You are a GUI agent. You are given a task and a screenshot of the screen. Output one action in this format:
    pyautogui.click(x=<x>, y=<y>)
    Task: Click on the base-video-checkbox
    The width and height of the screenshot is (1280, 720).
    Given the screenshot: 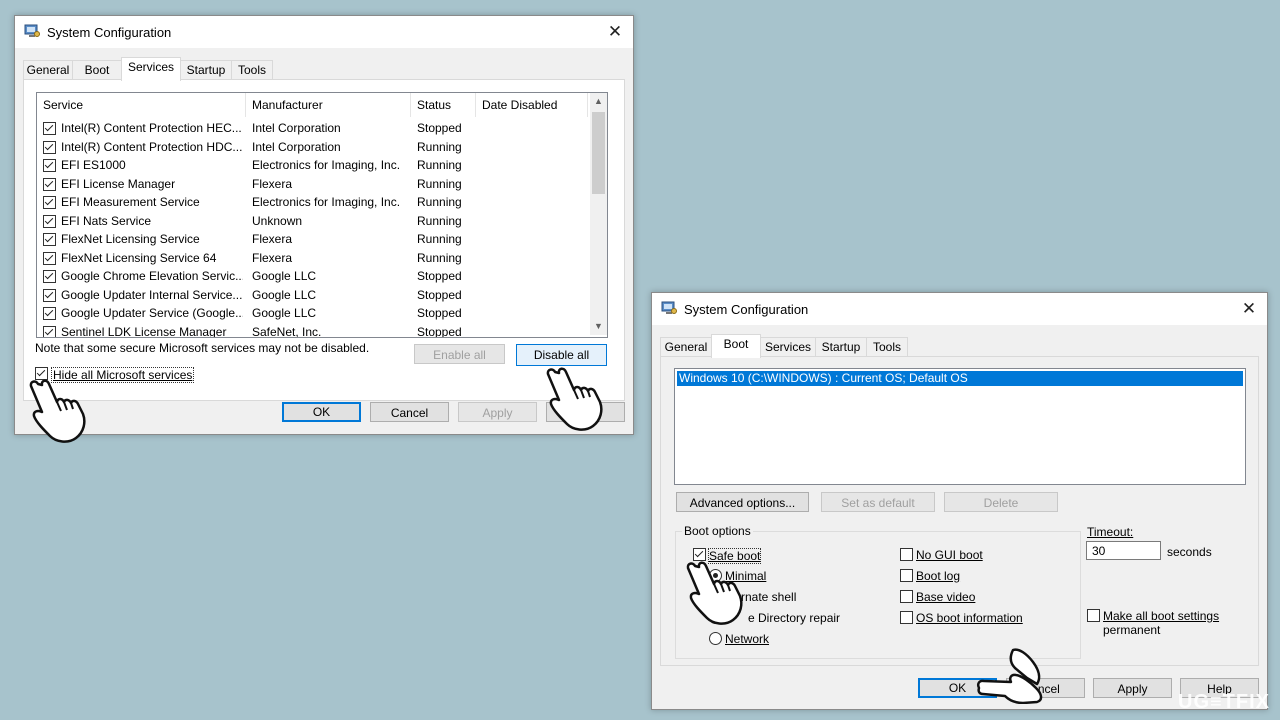 What is the action you would take?
    pyautogui.click(x=906, y=596)
    